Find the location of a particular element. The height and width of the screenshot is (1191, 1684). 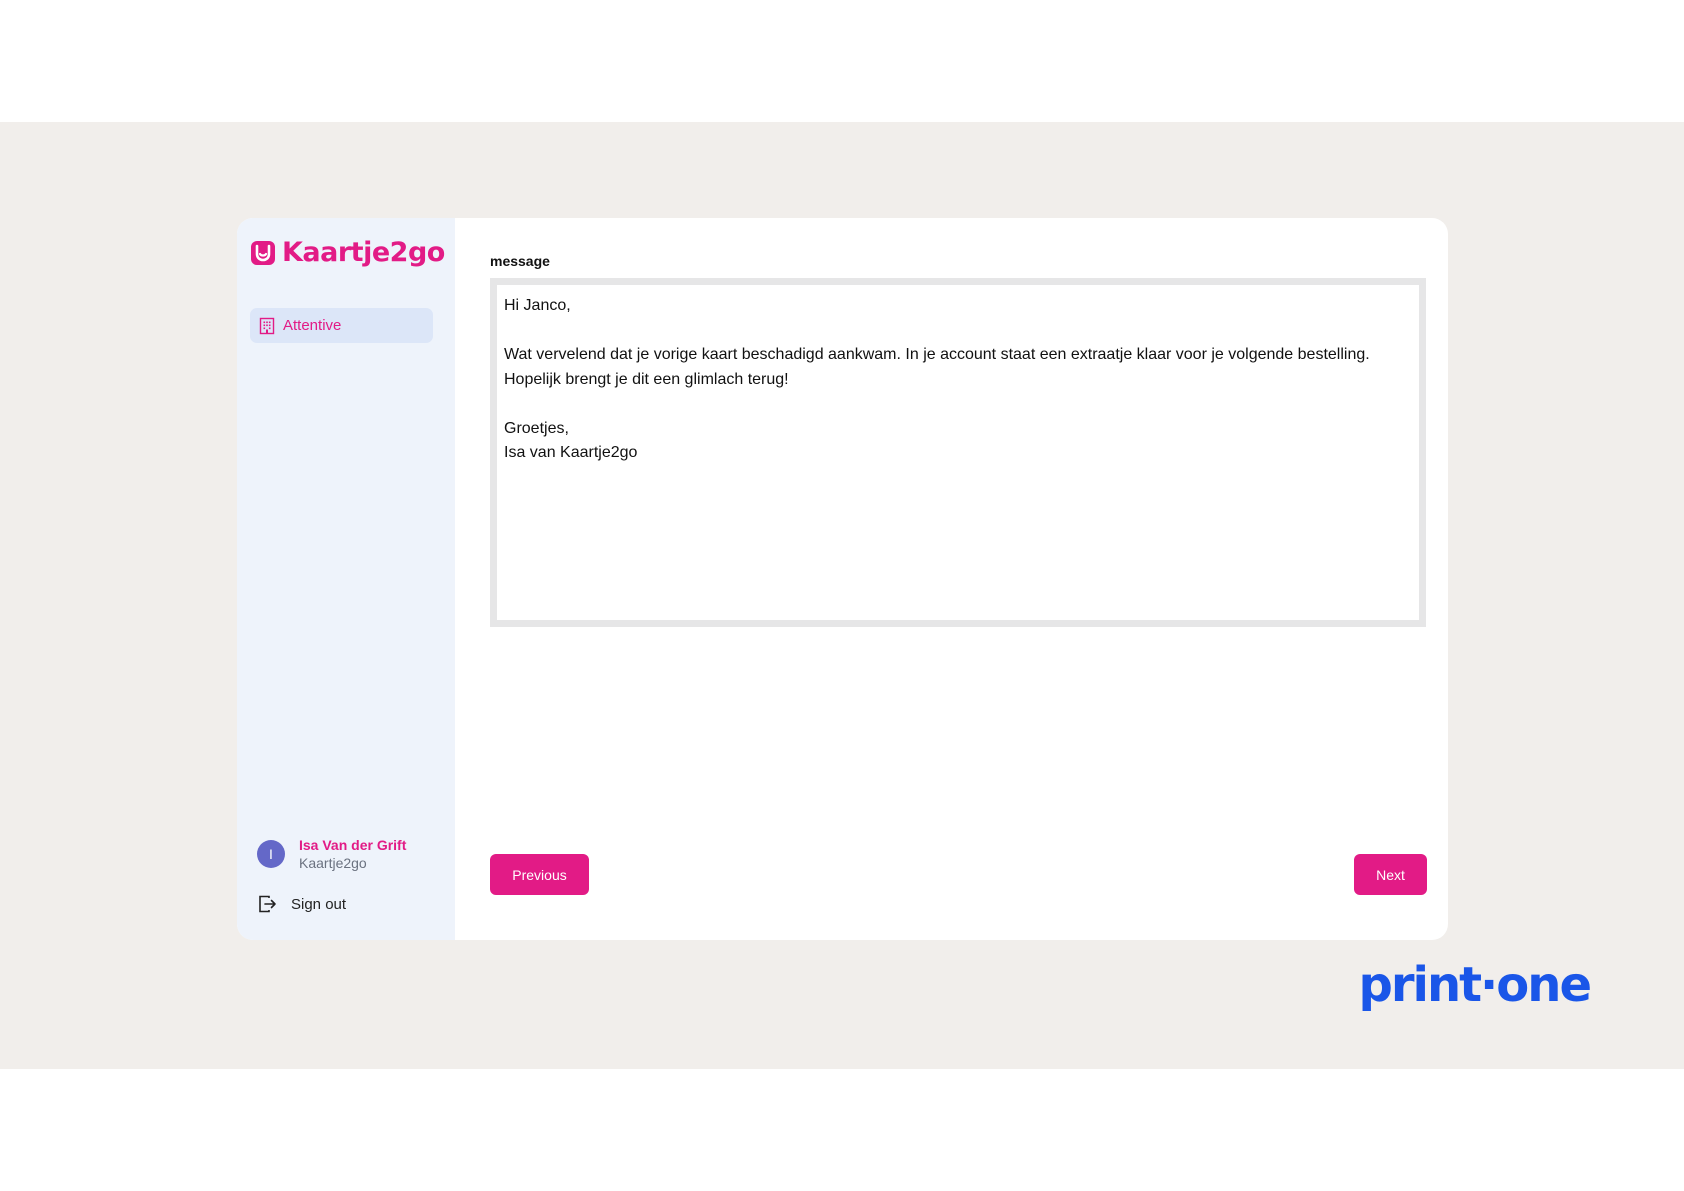

sign-out-label: Sign out is located at coordinates (319, 904).